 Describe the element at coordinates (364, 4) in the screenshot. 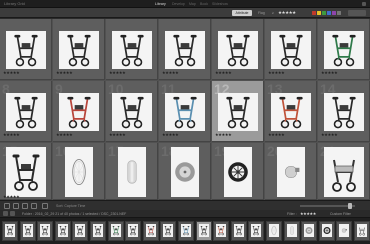

I see `close-icon` at that location.